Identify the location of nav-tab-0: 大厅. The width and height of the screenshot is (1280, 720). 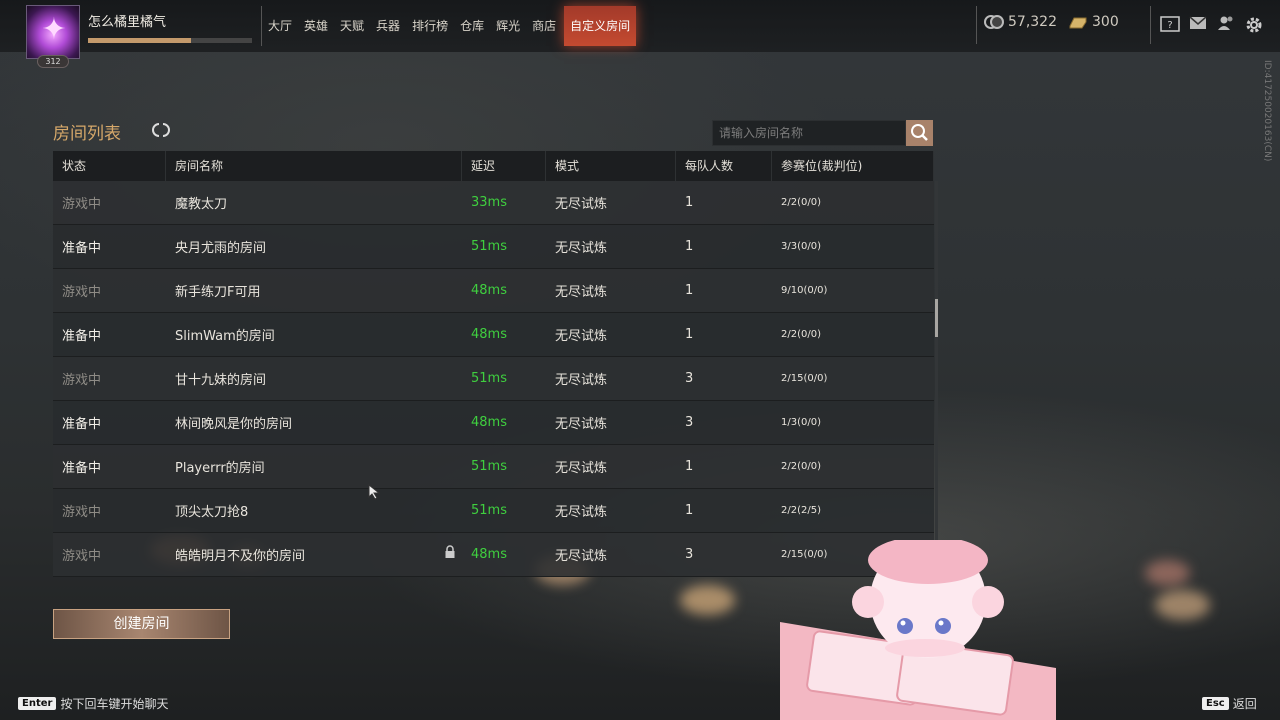
(280, 26).